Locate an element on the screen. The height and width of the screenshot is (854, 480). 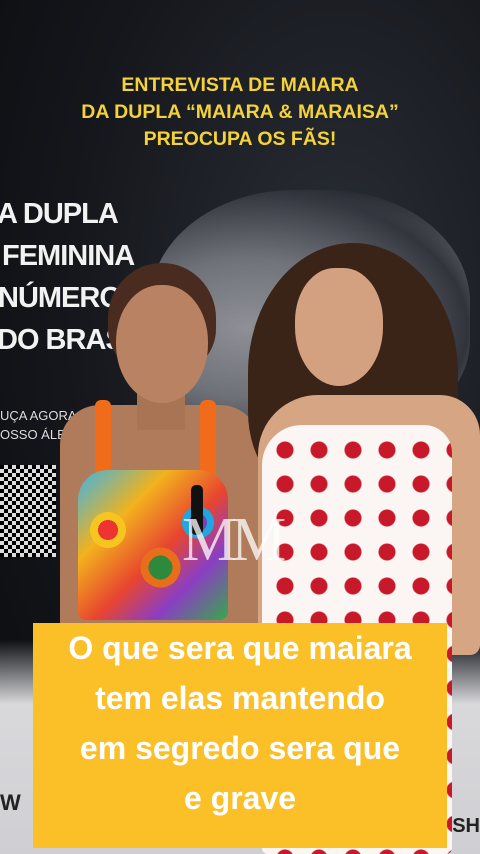
banner-line: FEMININA is located at coordinates (68, 256).